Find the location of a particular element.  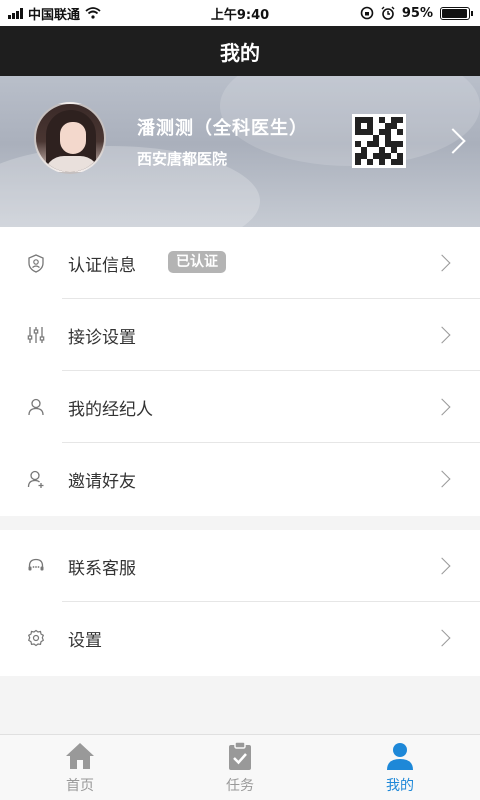

tab-home: 首页 is located at coordinates (80, 767).